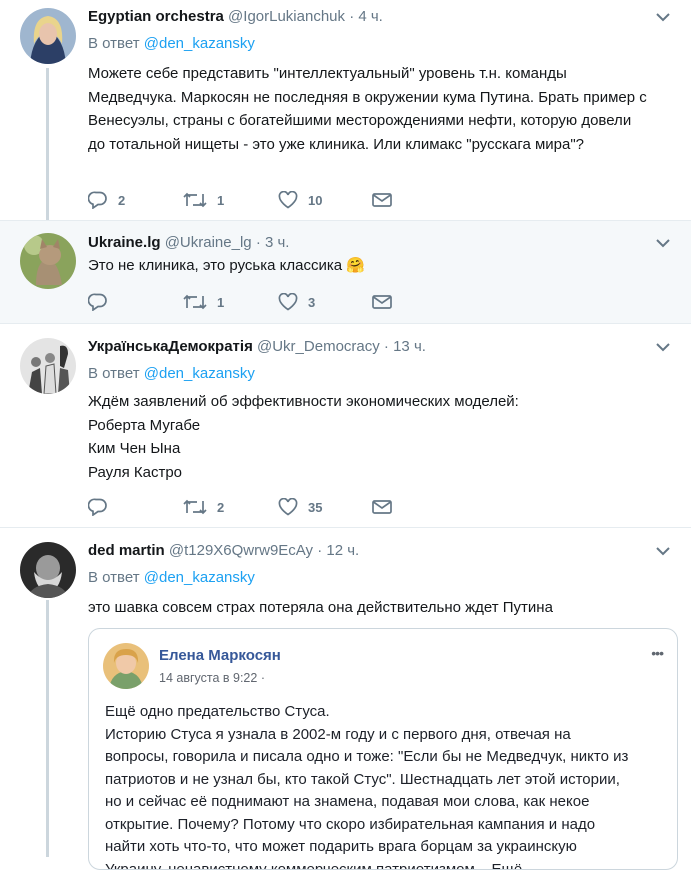 Image resolution: width=691 pixels, height=870 pixels. I want to click on tweet-header: ded martin @t129X6Qwrw9EcAy · 12 ч., so click(223, 550).